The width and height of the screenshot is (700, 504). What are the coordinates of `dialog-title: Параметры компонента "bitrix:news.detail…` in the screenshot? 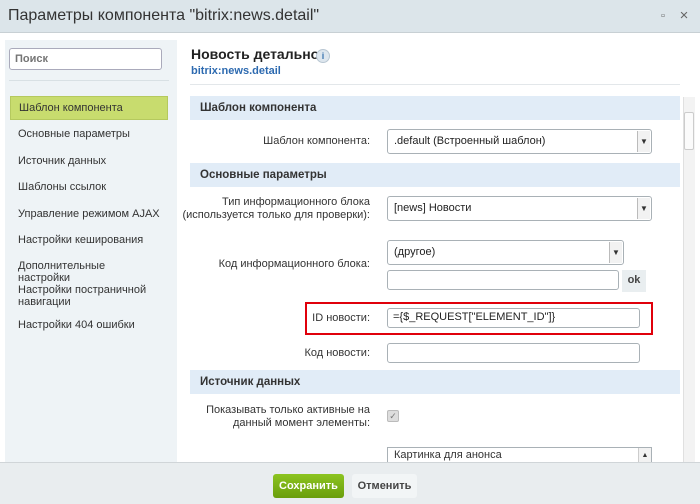 It's located at (164, 15).